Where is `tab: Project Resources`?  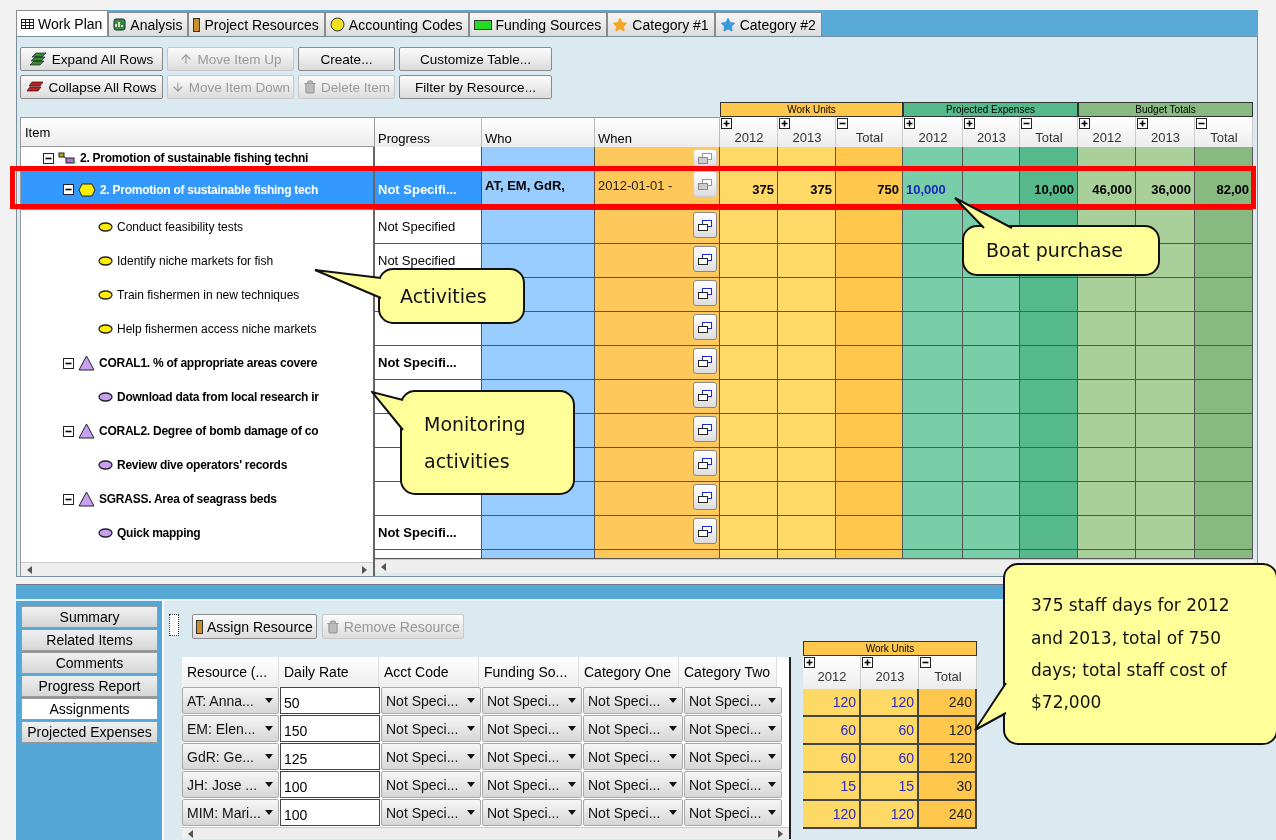
tab: Project Resources is located at coordinates (256, 24).